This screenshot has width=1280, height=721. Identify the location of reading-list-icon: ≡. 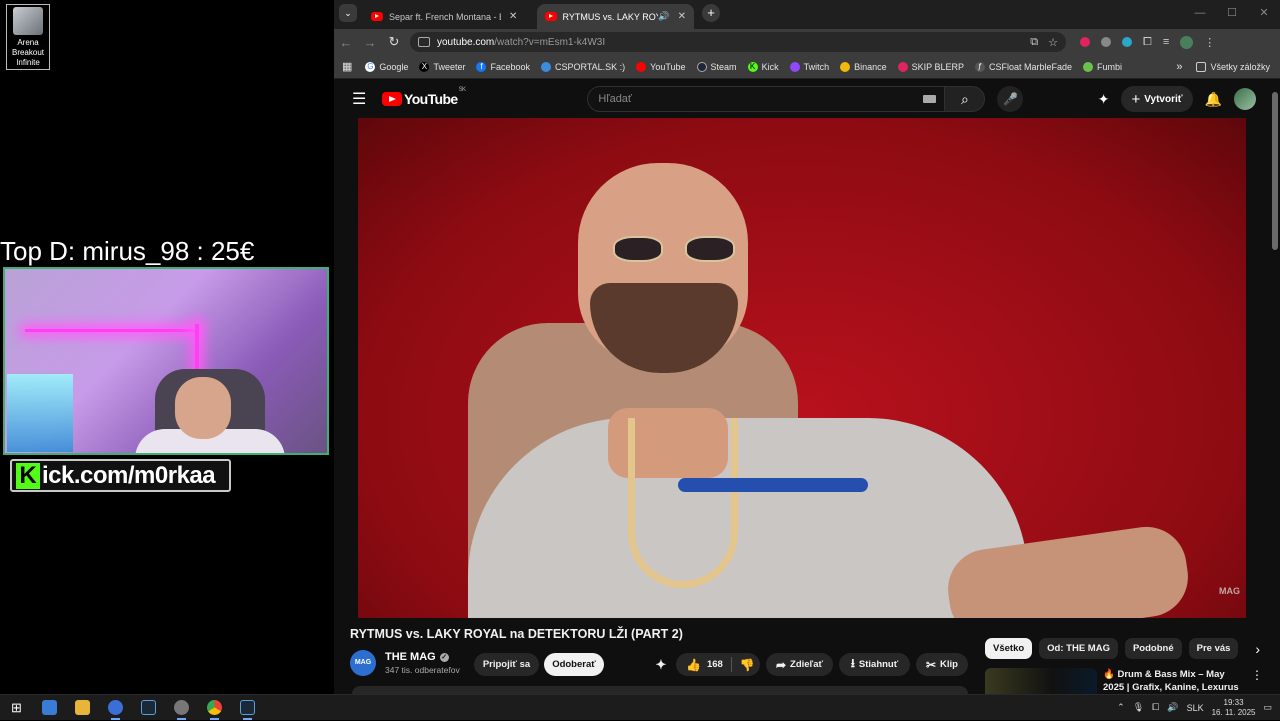
(1166, 42).